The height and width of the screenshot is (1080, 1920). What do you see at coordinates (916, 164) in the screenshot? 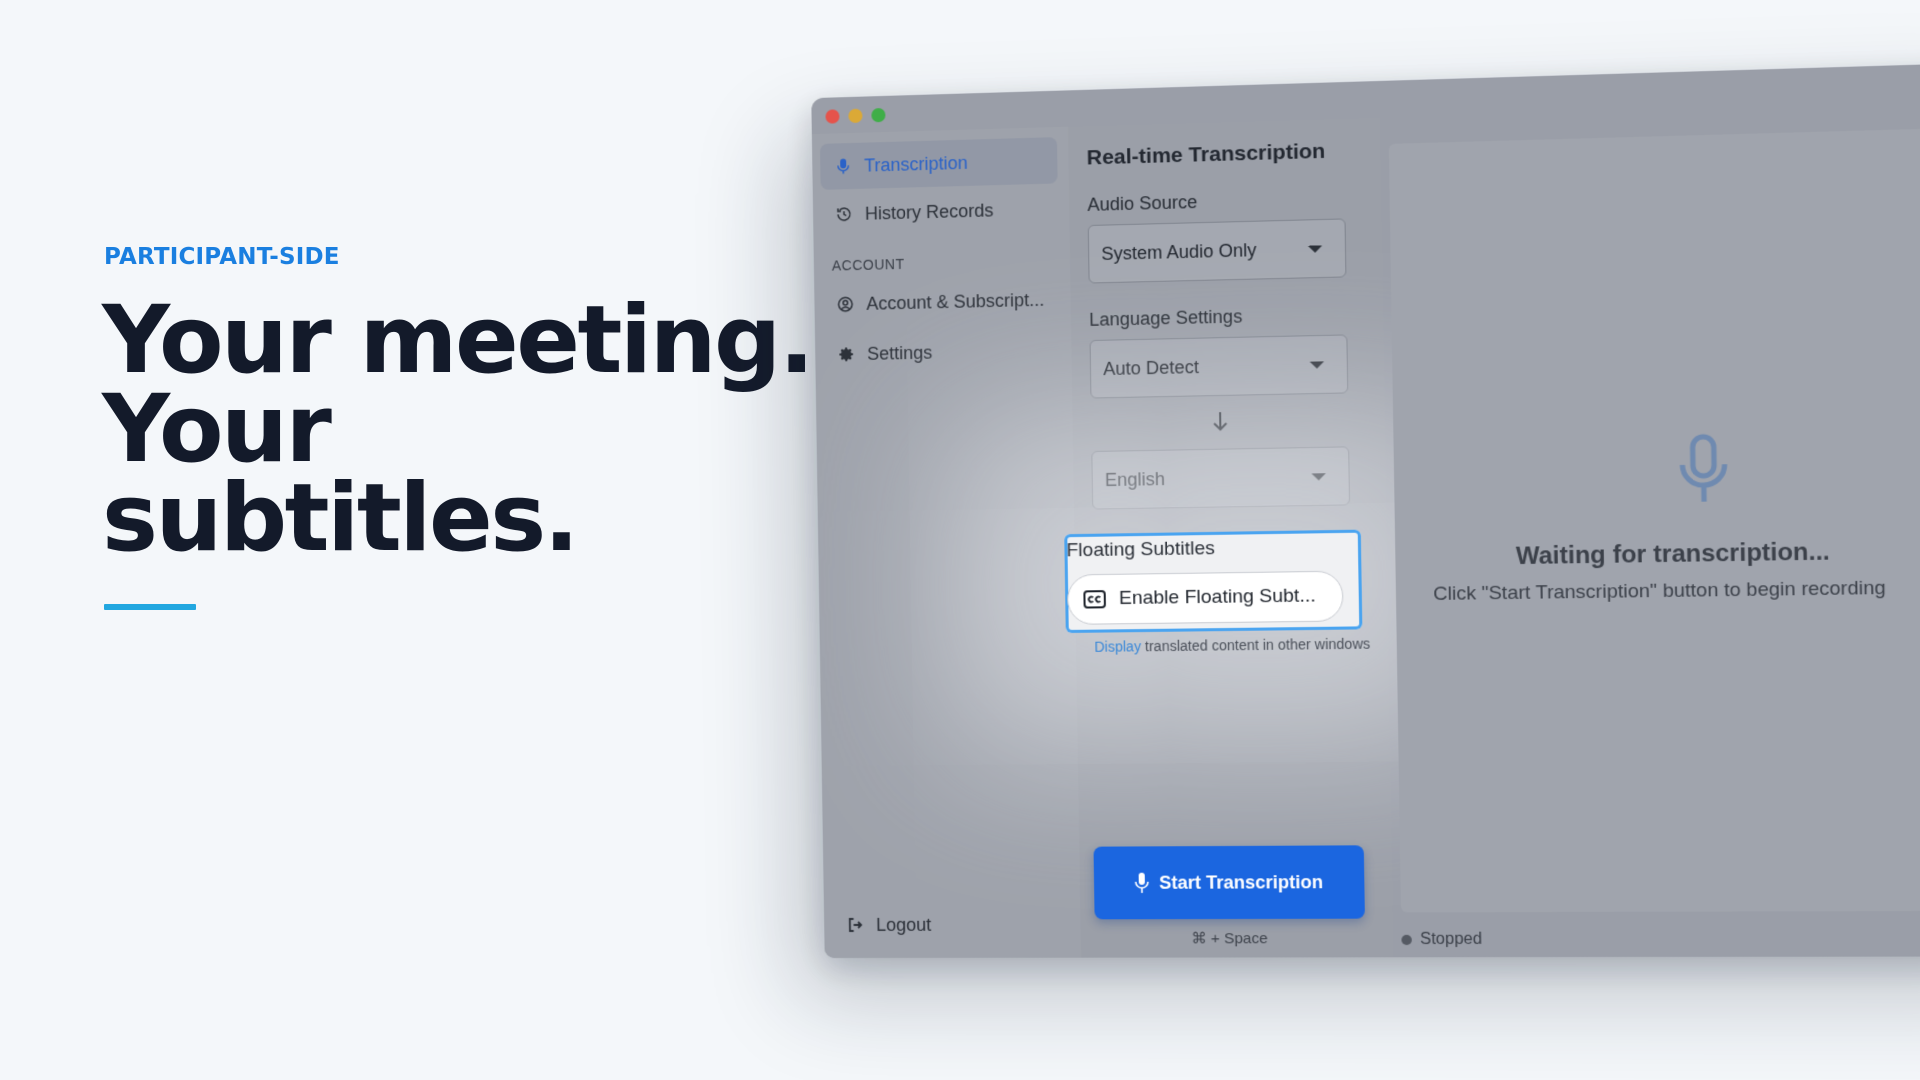
I see `sidebar-item-label: Transcription` at bounding box center [916, 164].